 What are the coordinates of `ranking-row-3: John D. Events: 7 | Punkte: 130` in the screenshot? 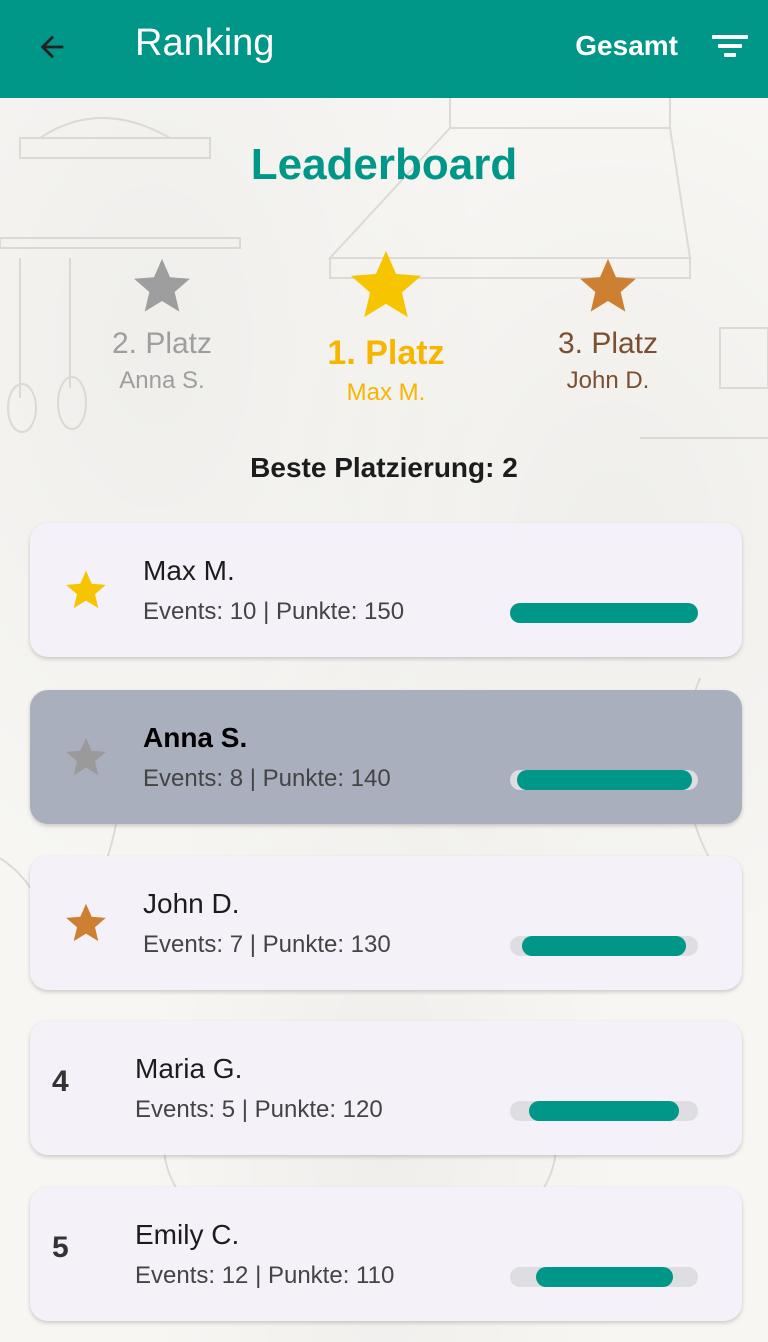 It's located at (386, 923).